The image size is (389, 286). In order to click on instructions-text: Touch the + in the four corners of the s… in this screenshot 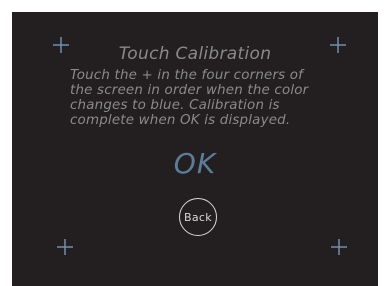, I will do `click(189, 98)`.